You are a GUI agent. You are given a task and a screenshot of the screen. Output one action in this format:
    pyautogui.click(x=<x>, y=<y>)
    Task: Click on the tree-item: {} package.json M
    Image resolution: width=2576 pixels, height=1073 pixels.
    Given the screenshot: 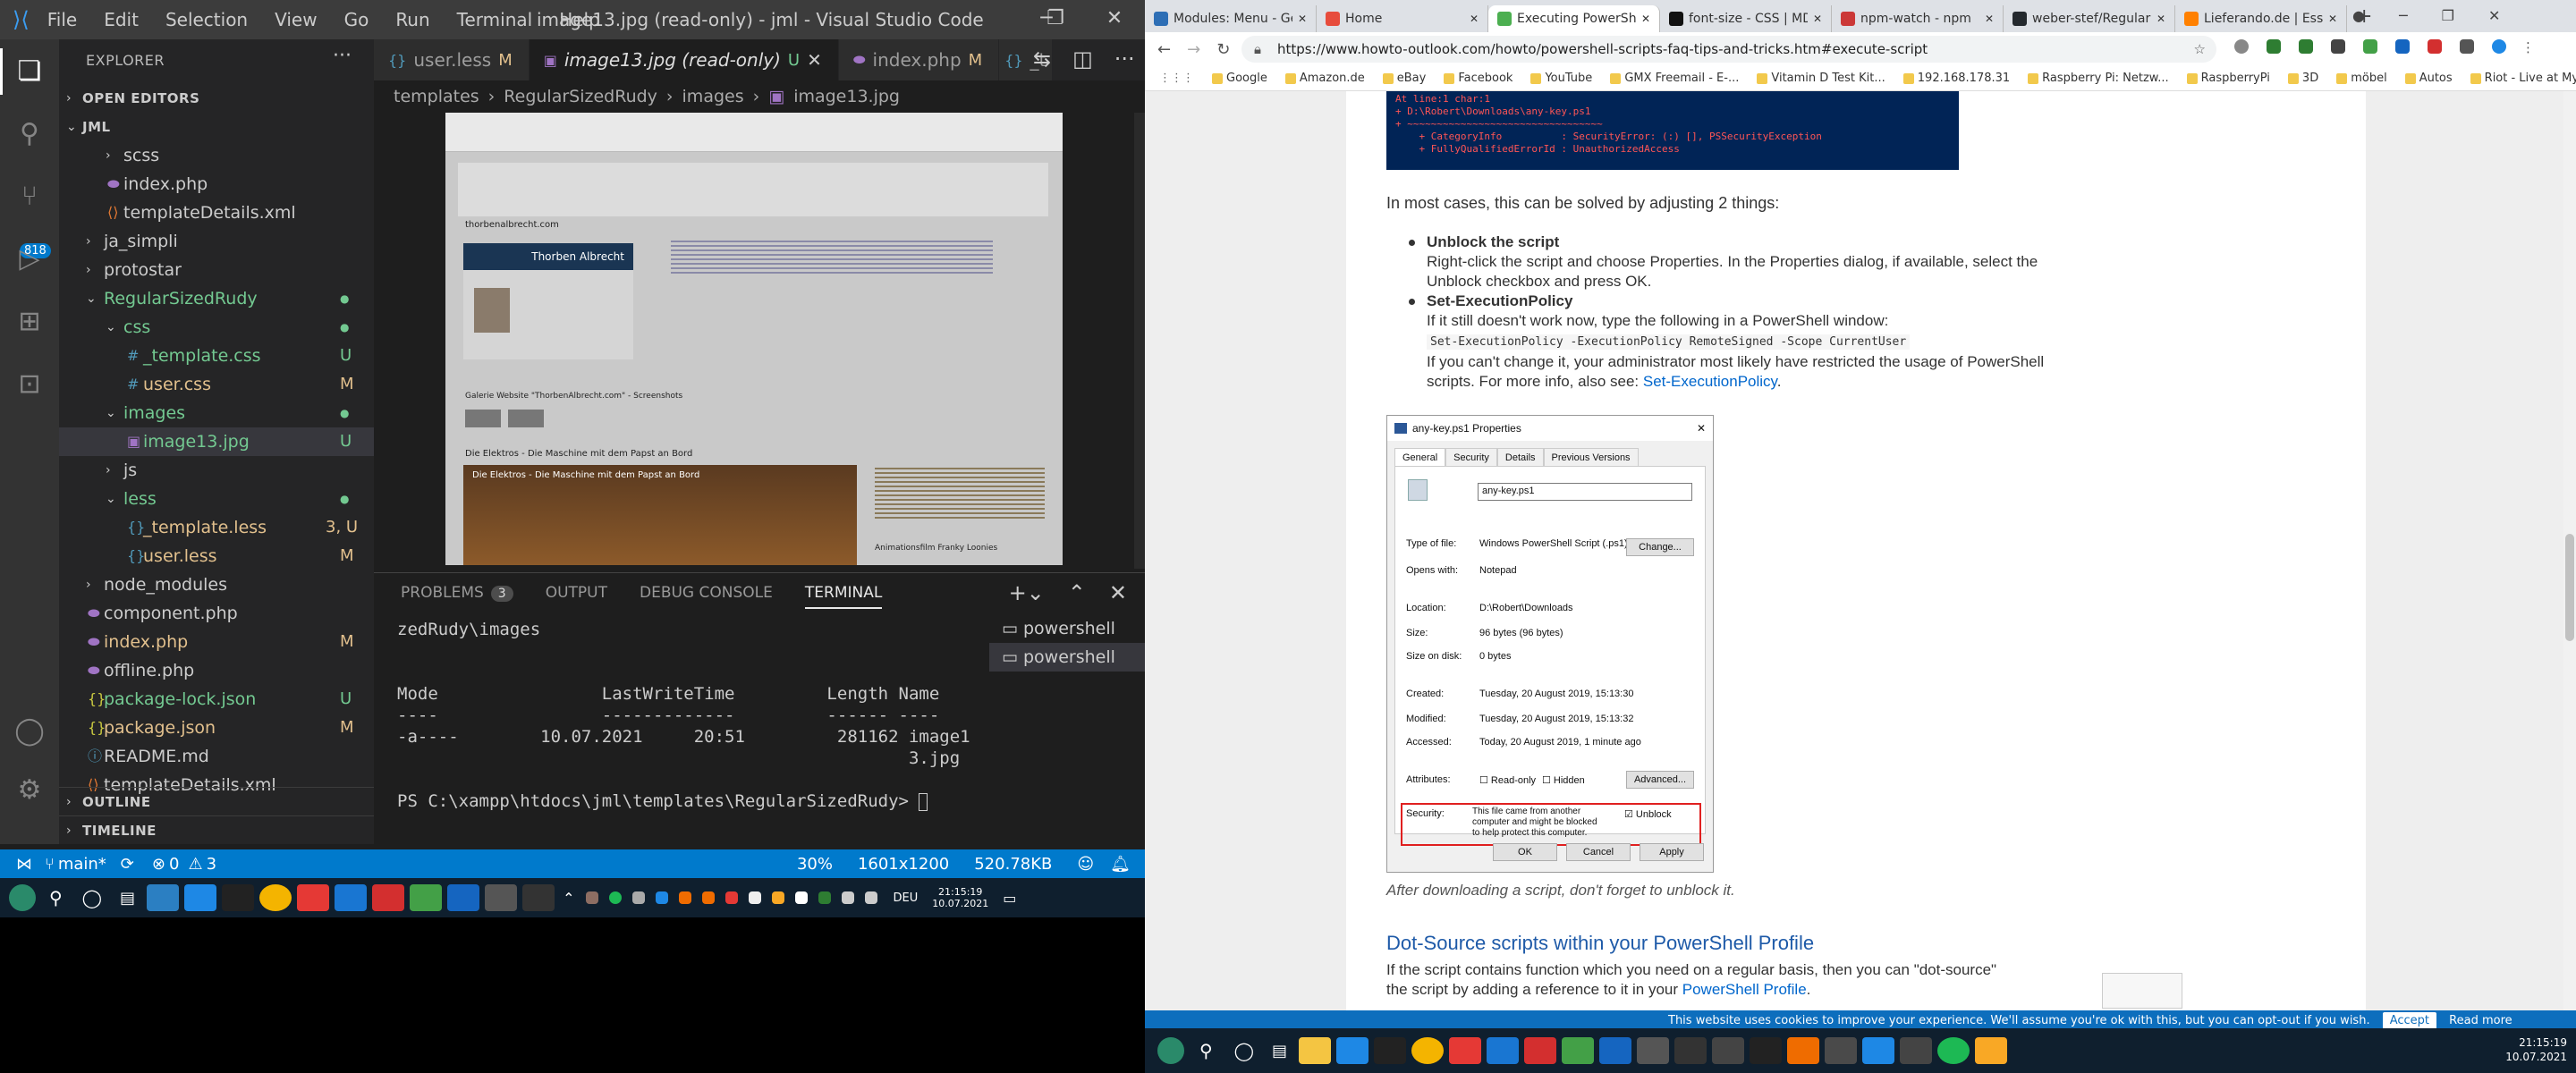 What is the action you would take?
    pyautogui.click(x=216, y=728)
    